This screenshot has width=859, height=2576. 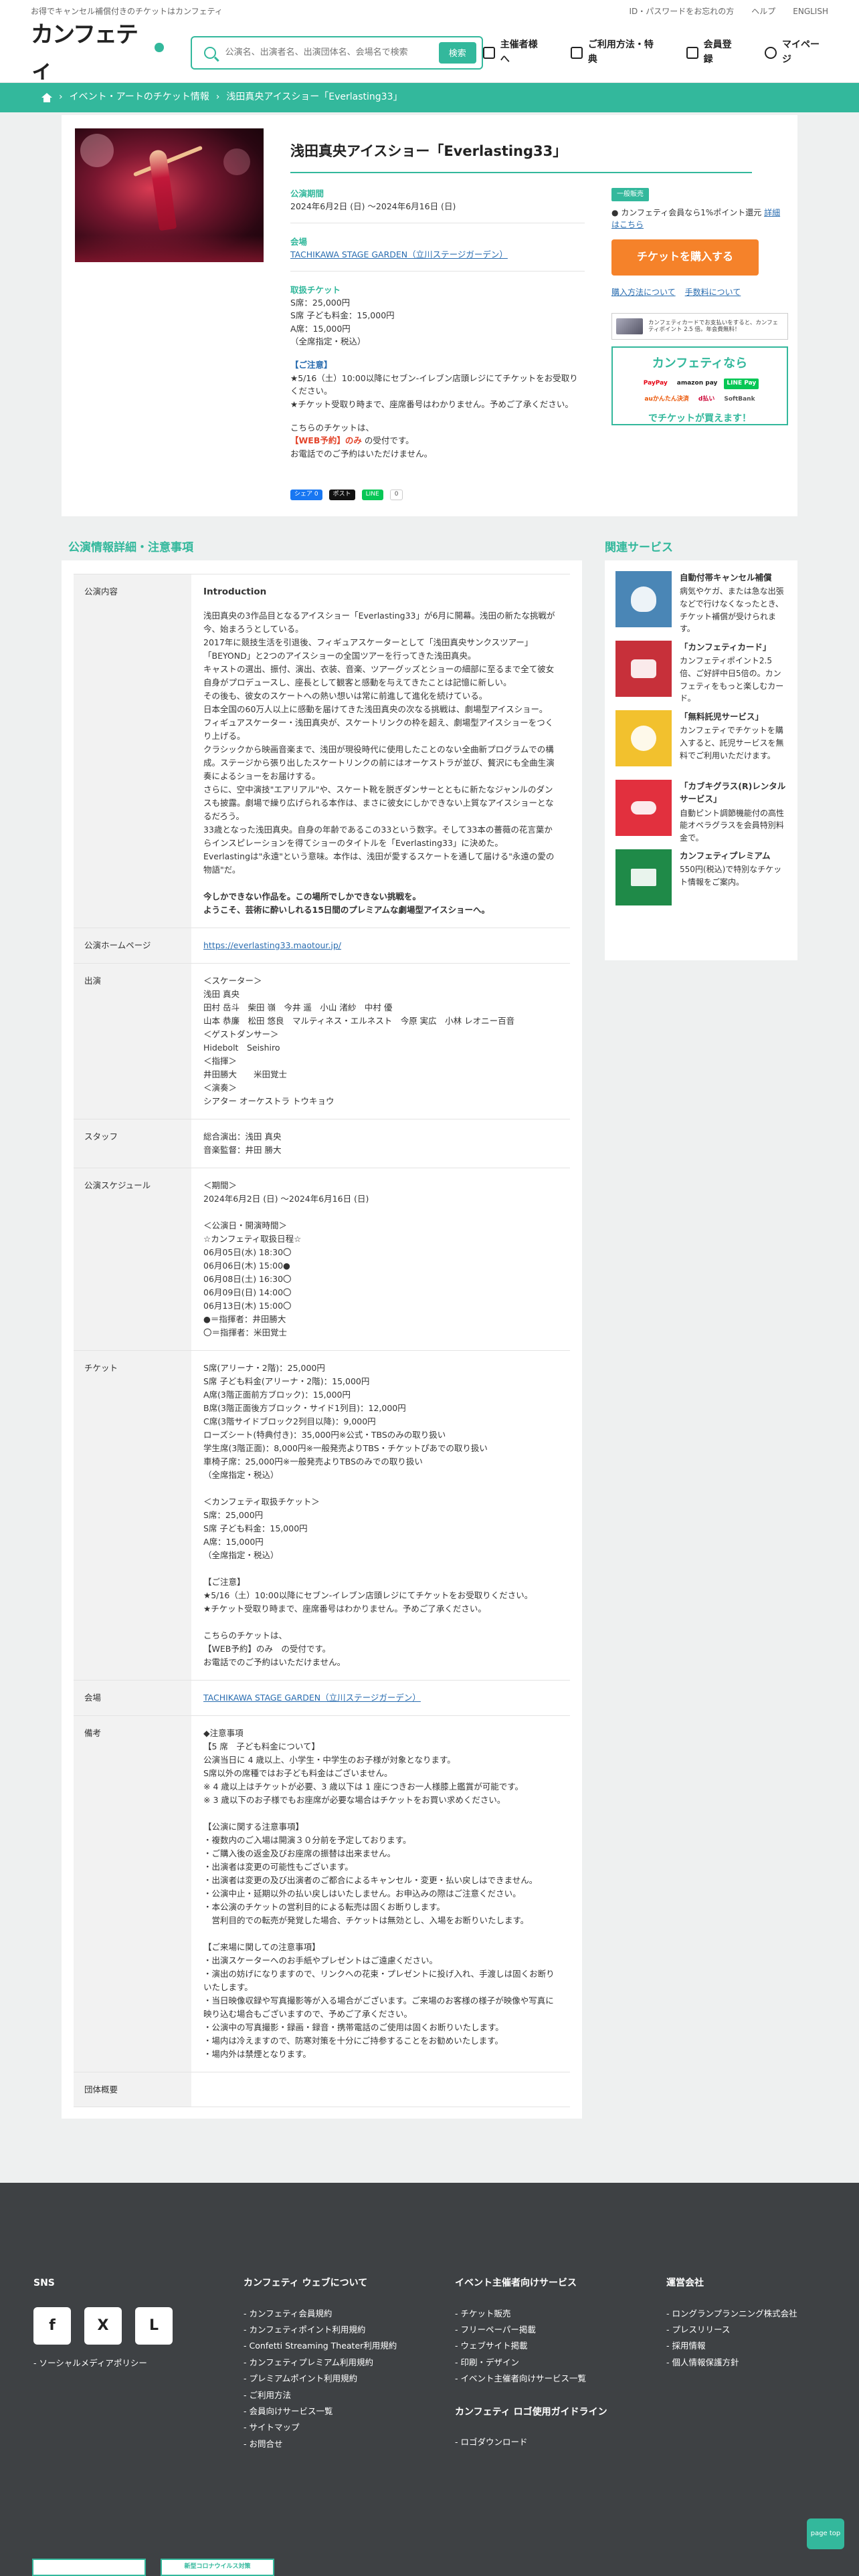 I want to click on venue-link: TACHIKAWA STAGE GARDEN（立川ステージガーデン）, so click(x=399, y=254).